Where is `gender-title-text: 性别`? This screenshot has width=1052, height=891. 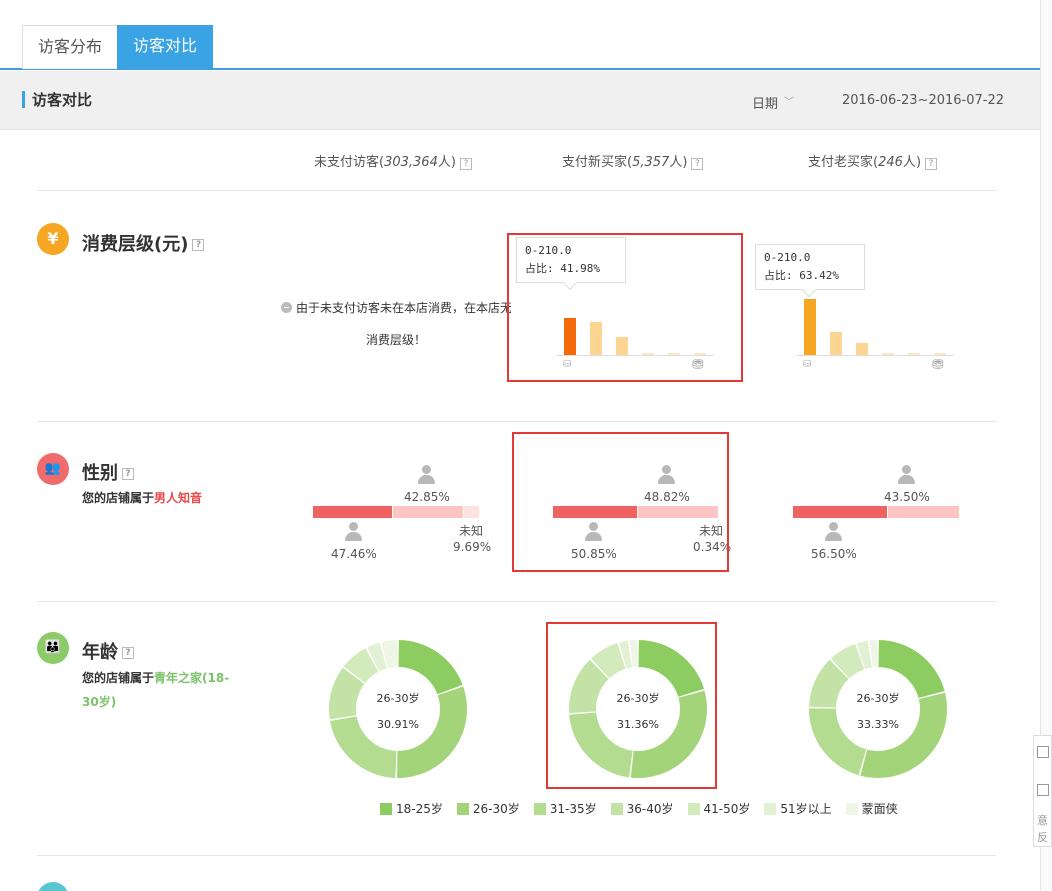
gender-title-text: 性别 is located at coordinates (100, 473).